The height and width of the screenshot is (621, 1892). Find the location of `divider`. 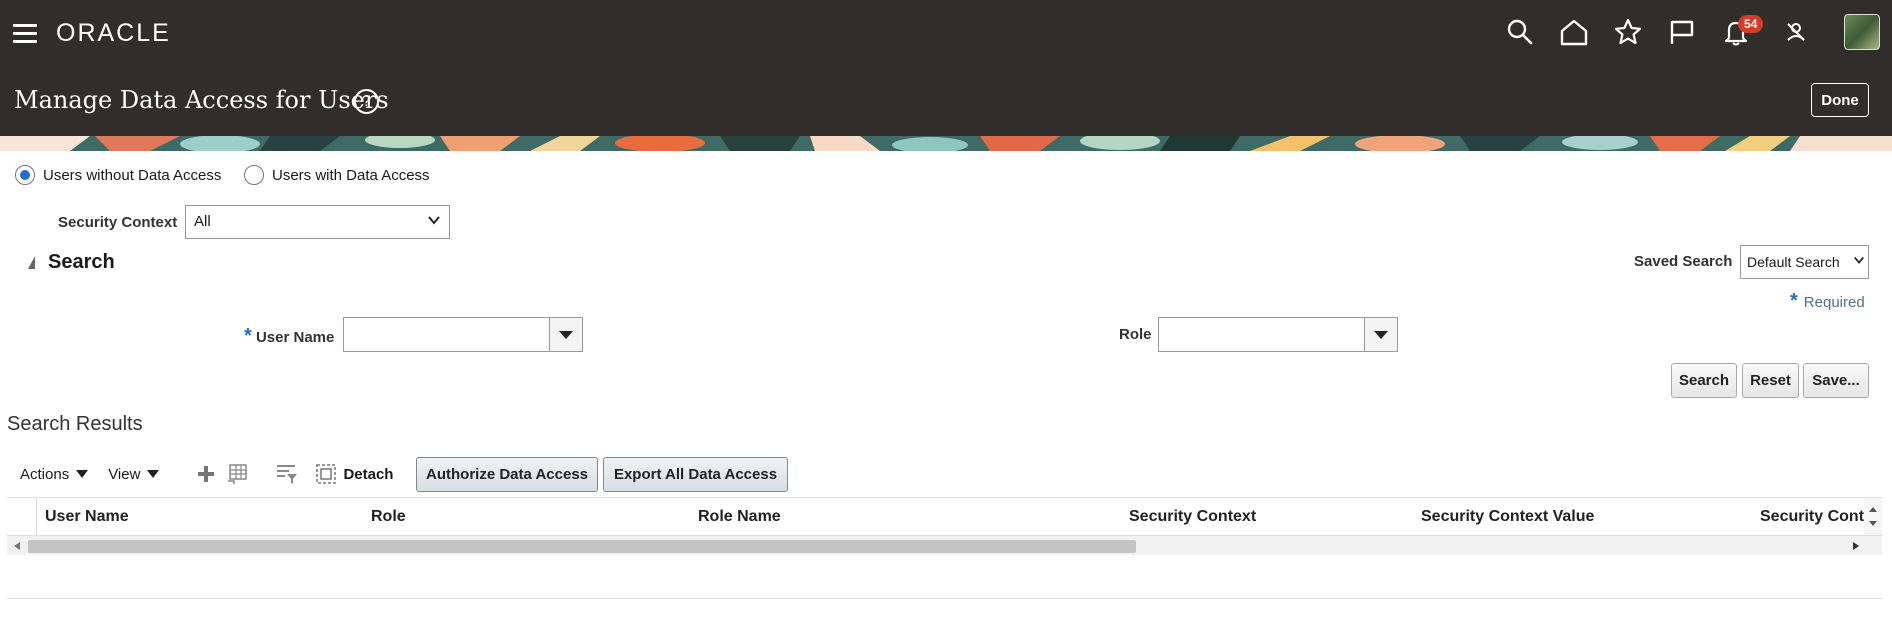

divider is located at coordinates (944, 598).